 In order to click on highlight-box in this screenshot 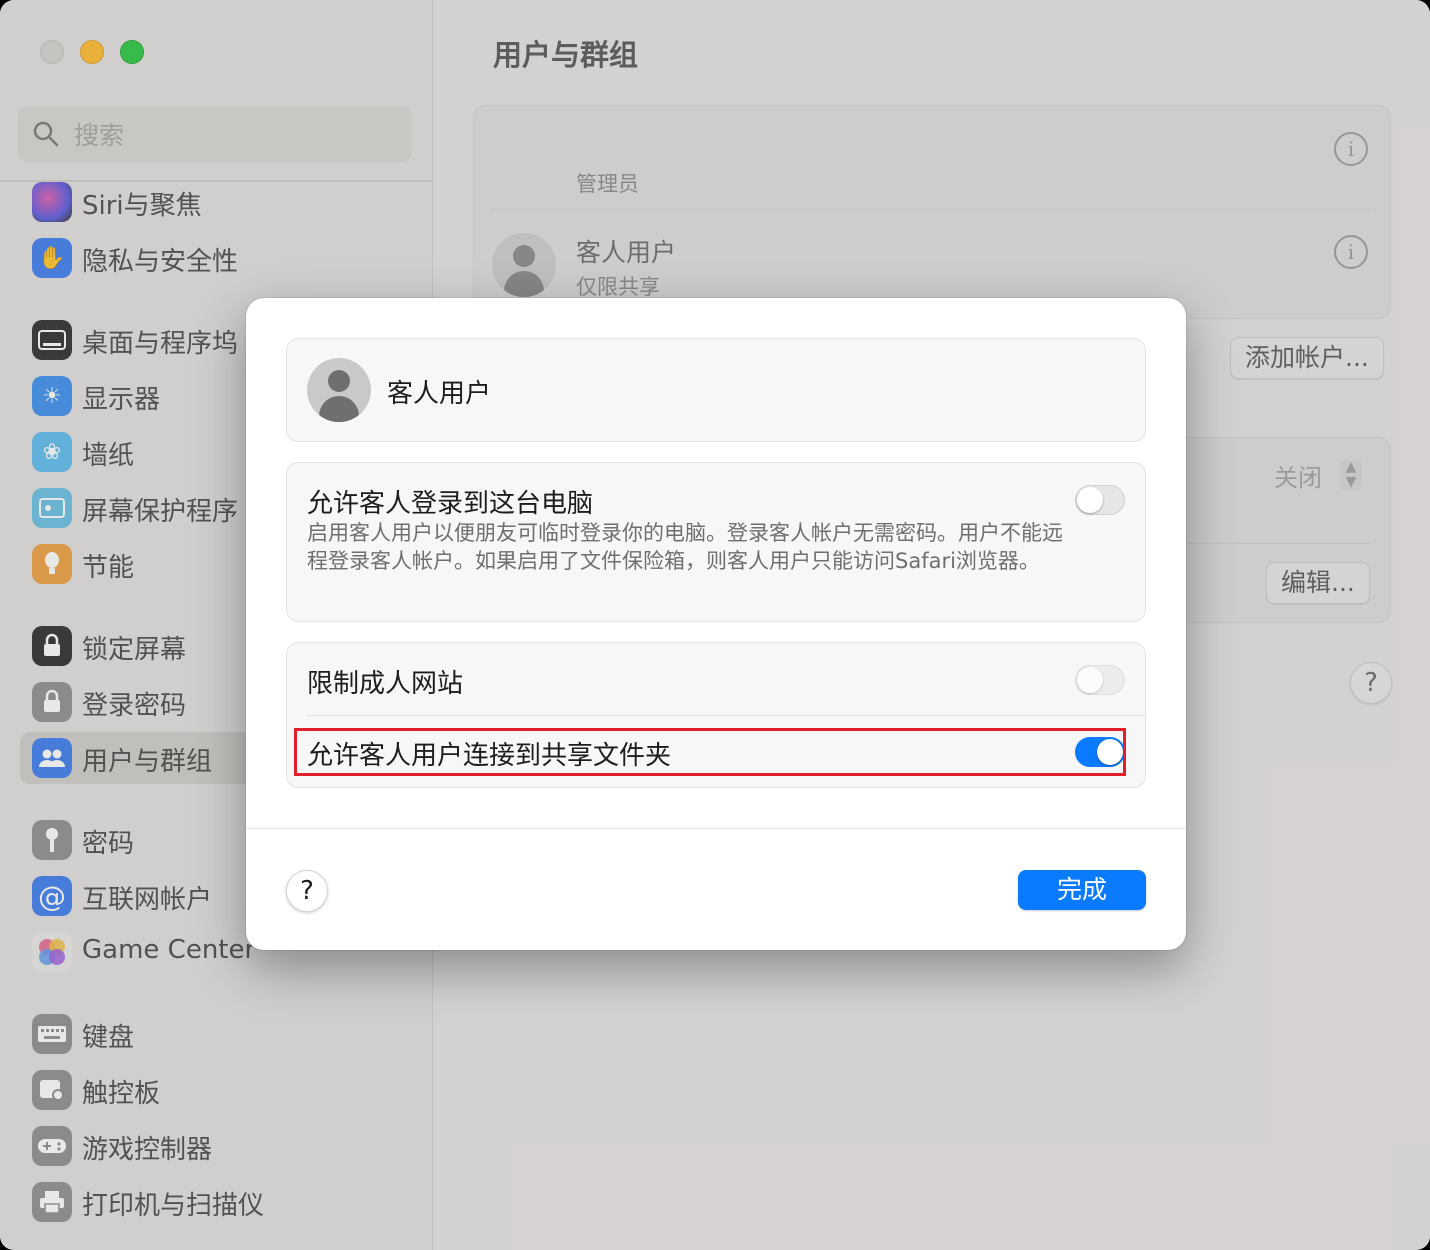, I will do `click(710, 752)`.